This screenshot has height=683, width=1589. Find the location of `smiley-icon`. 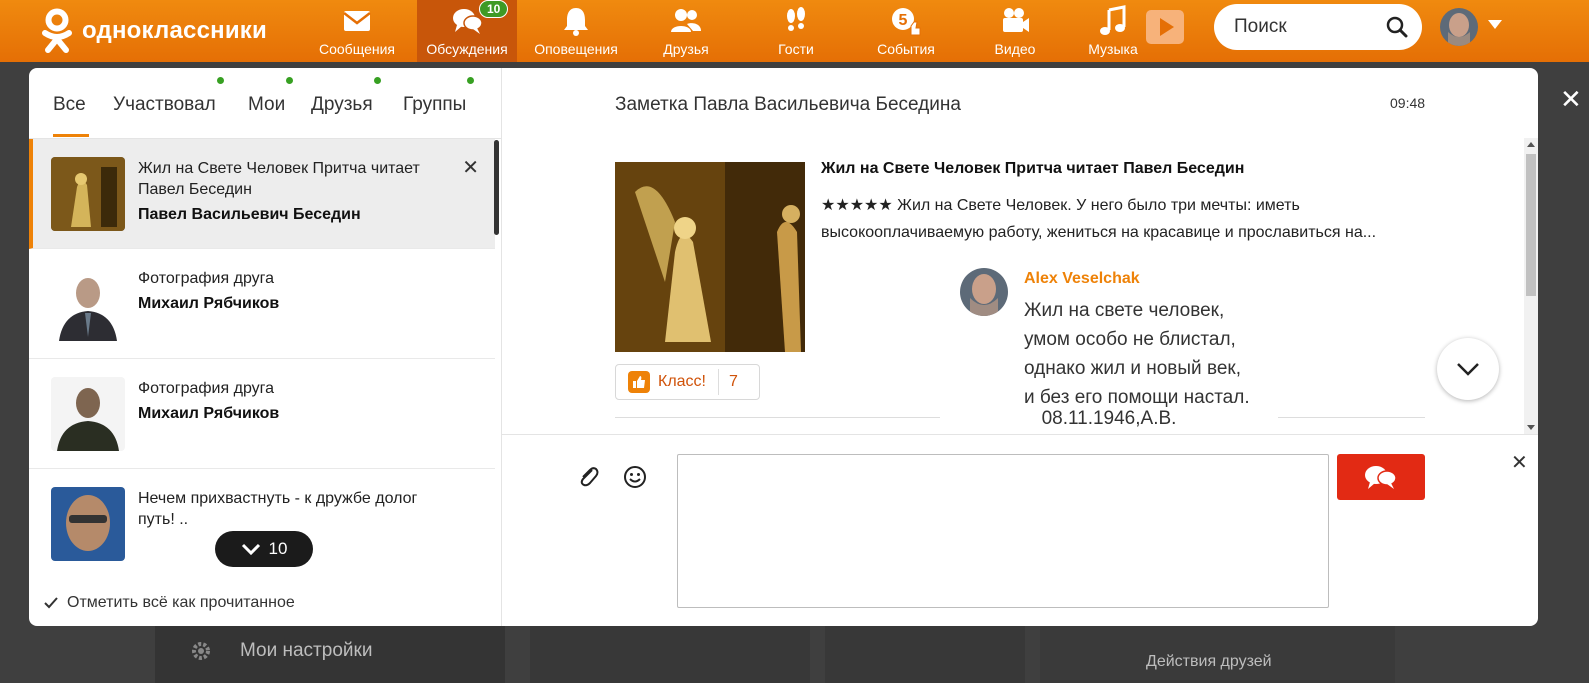

smiley-icon is located at coordinates (635, 477).